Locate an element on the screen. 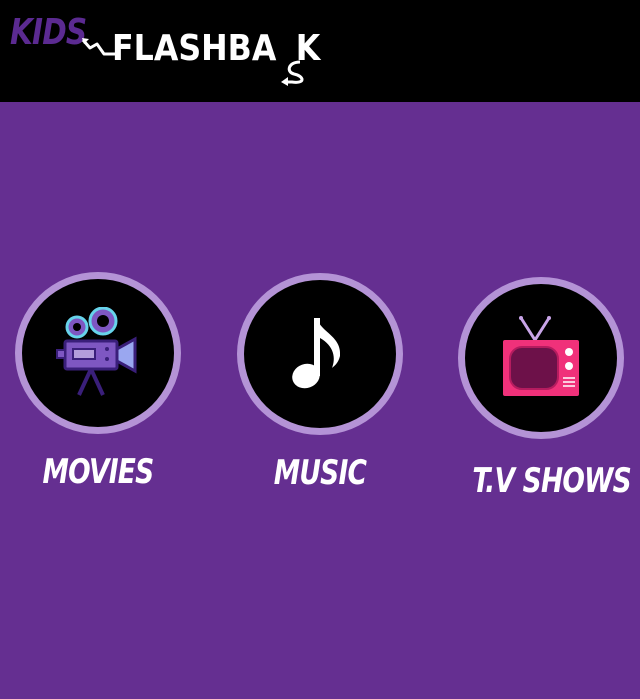 The height and width of the screenshot is (699, 640). category-music: MUSIC is located at coordinates (320, 383).